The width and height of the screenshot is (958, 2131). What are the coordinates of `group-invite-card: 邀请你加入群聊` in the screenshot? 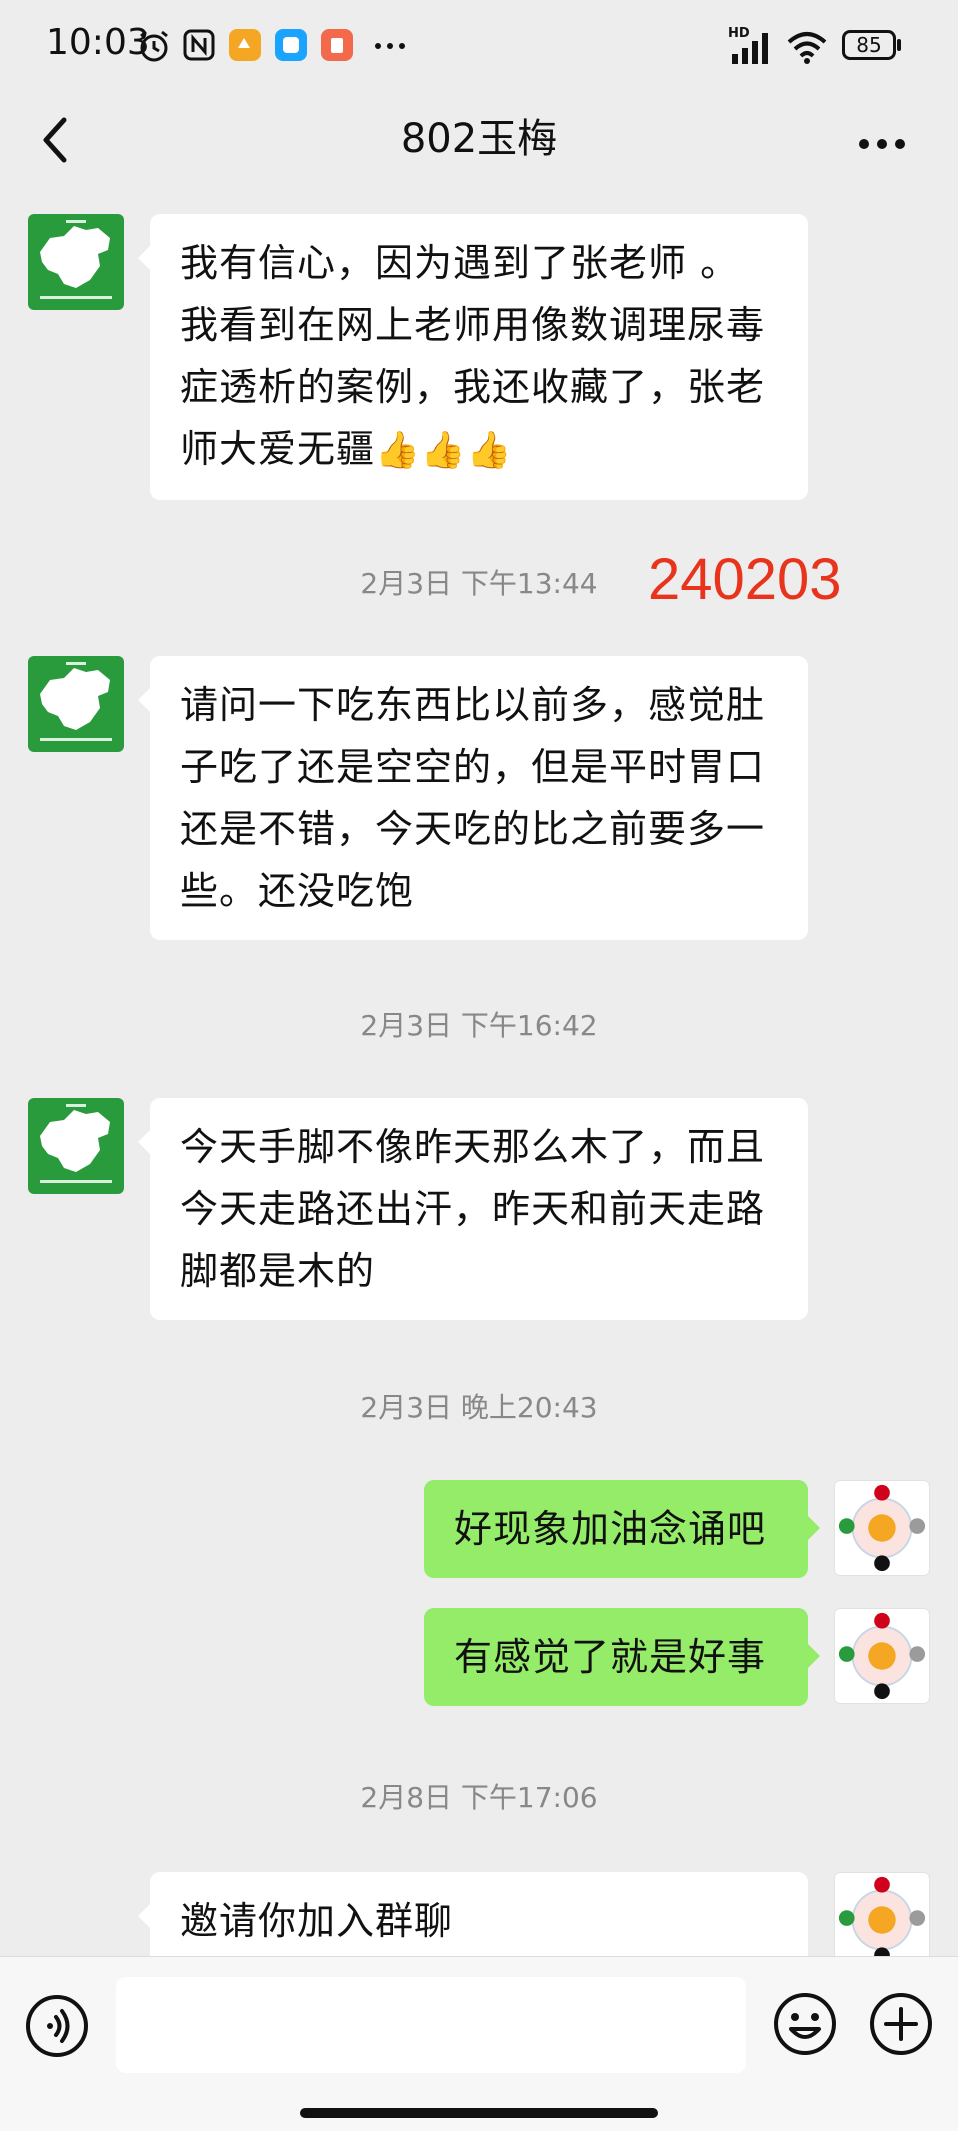 It's located at (473, 1914).